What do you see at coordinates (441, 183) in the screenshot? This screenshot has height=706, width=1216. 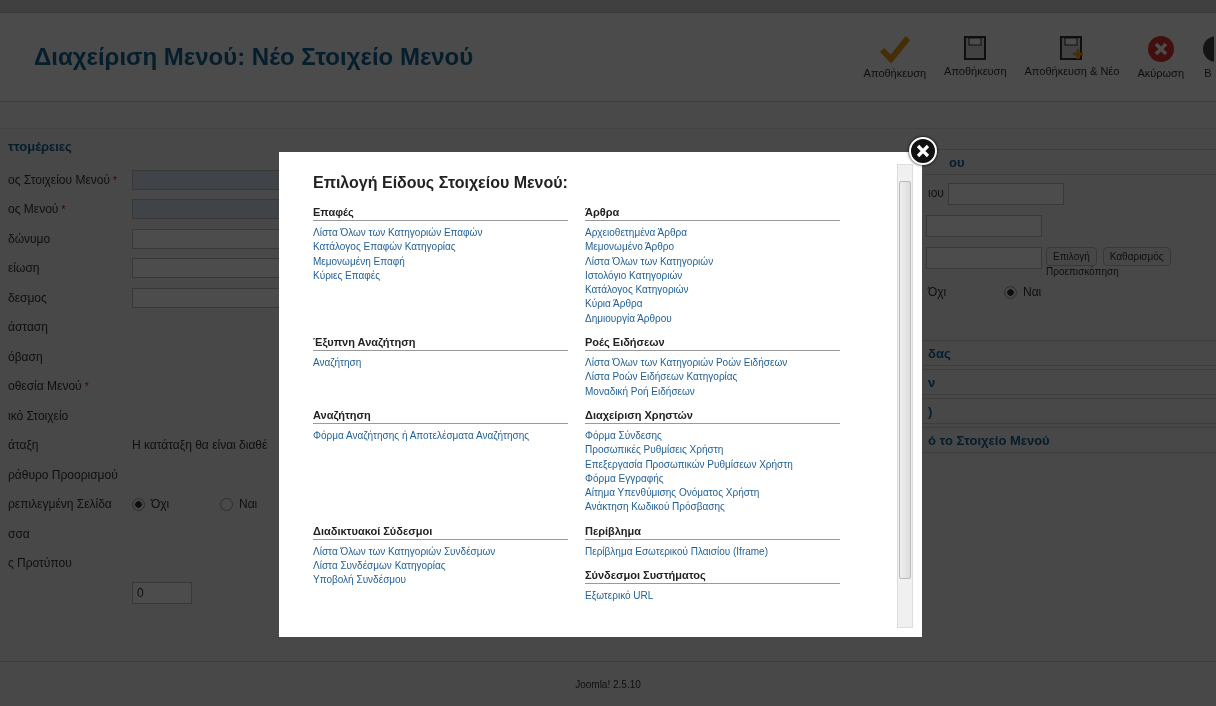 I see `modal-title: Επιλογή Είδους Στοιχείου Μενού:` at bounding box center [441, 183].